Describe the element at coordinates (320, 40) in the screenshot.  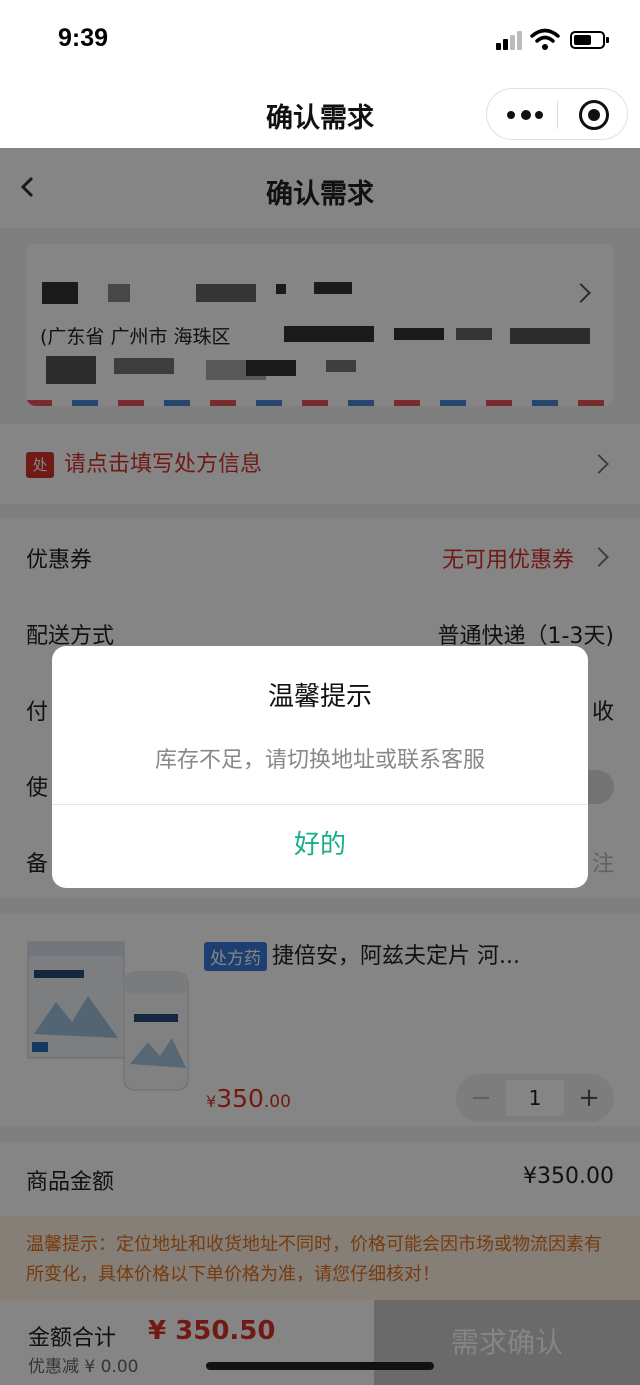
I see `status-bar: 9:39` at that location.